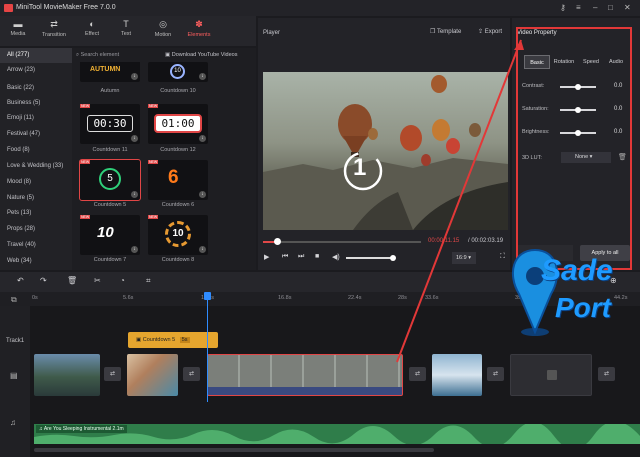  Describe the element at coordinates (110, 91) in the screenshot. I see `element-label: Autumn` at that location.